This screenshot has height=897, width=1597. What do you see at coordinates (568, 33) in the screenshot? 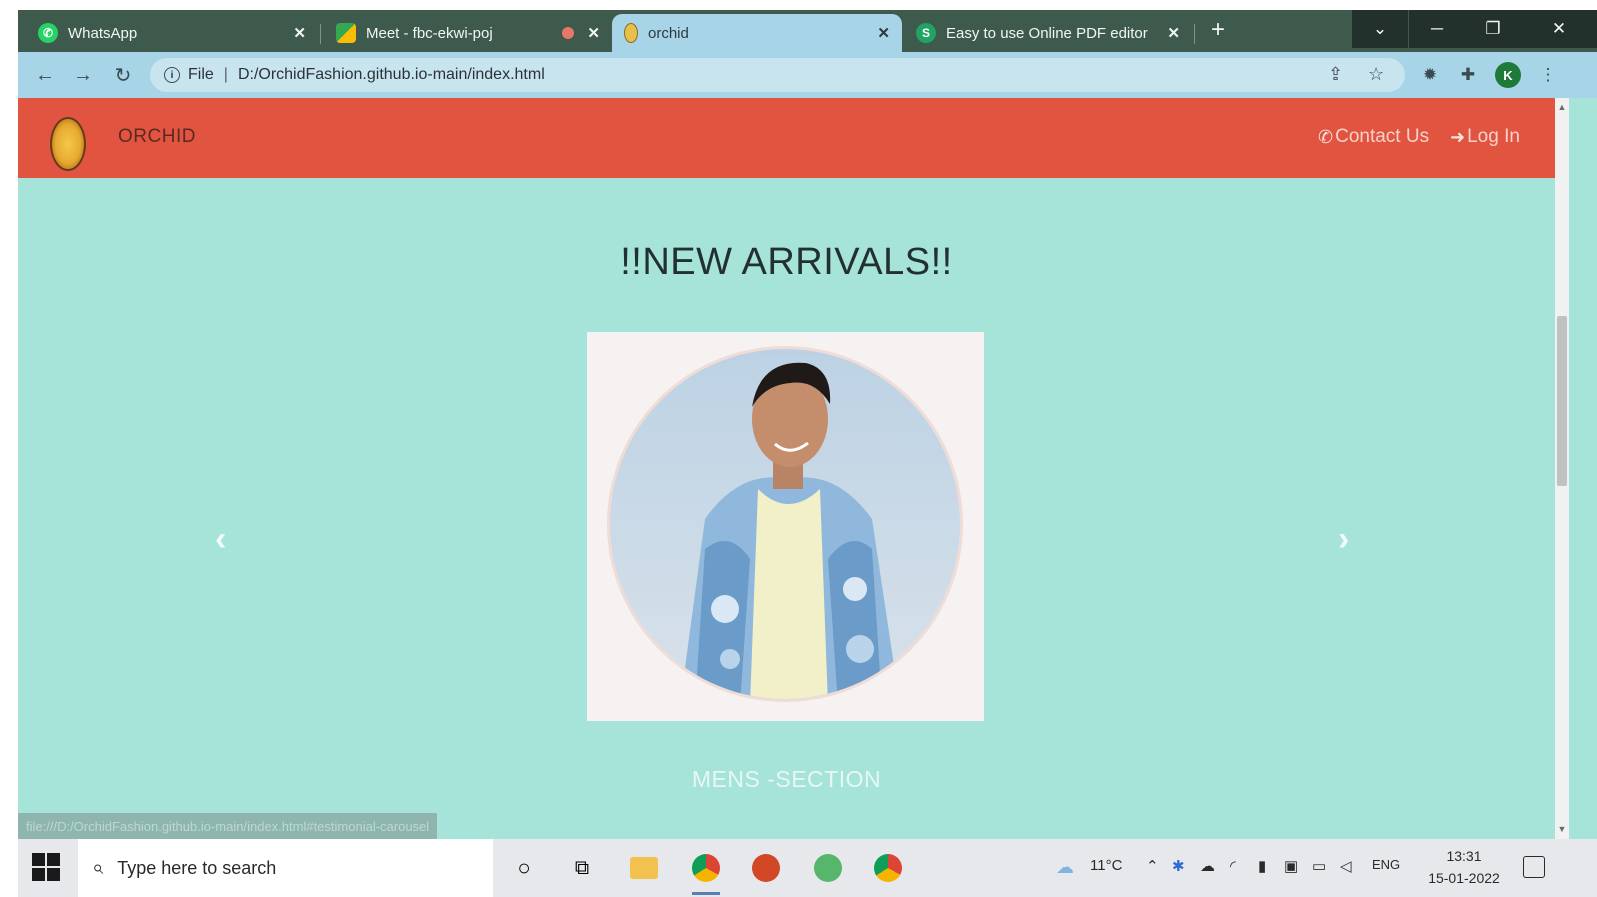
I see `recording-indicator-icon` at bounding box center [568, 33].